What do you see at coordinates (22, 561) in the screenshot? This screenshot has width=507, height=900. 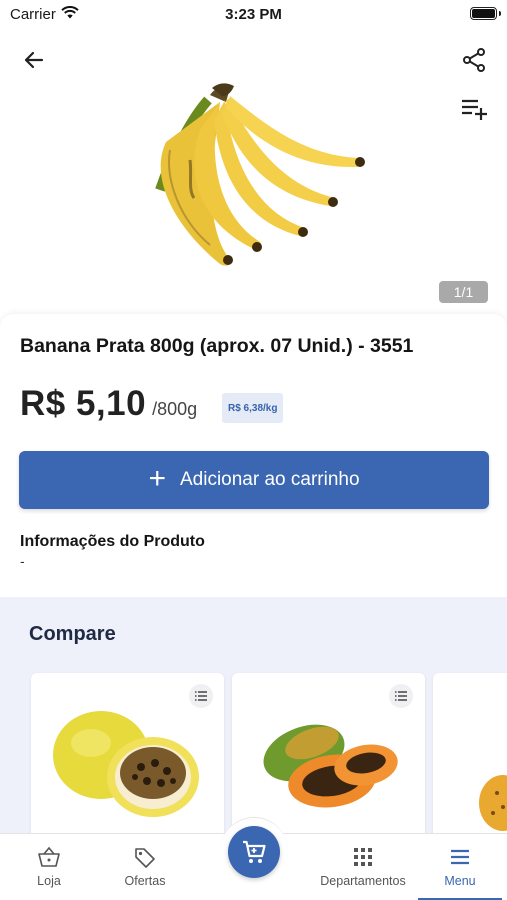 I see `product-info-body: -` at bounding box center [22, 561].